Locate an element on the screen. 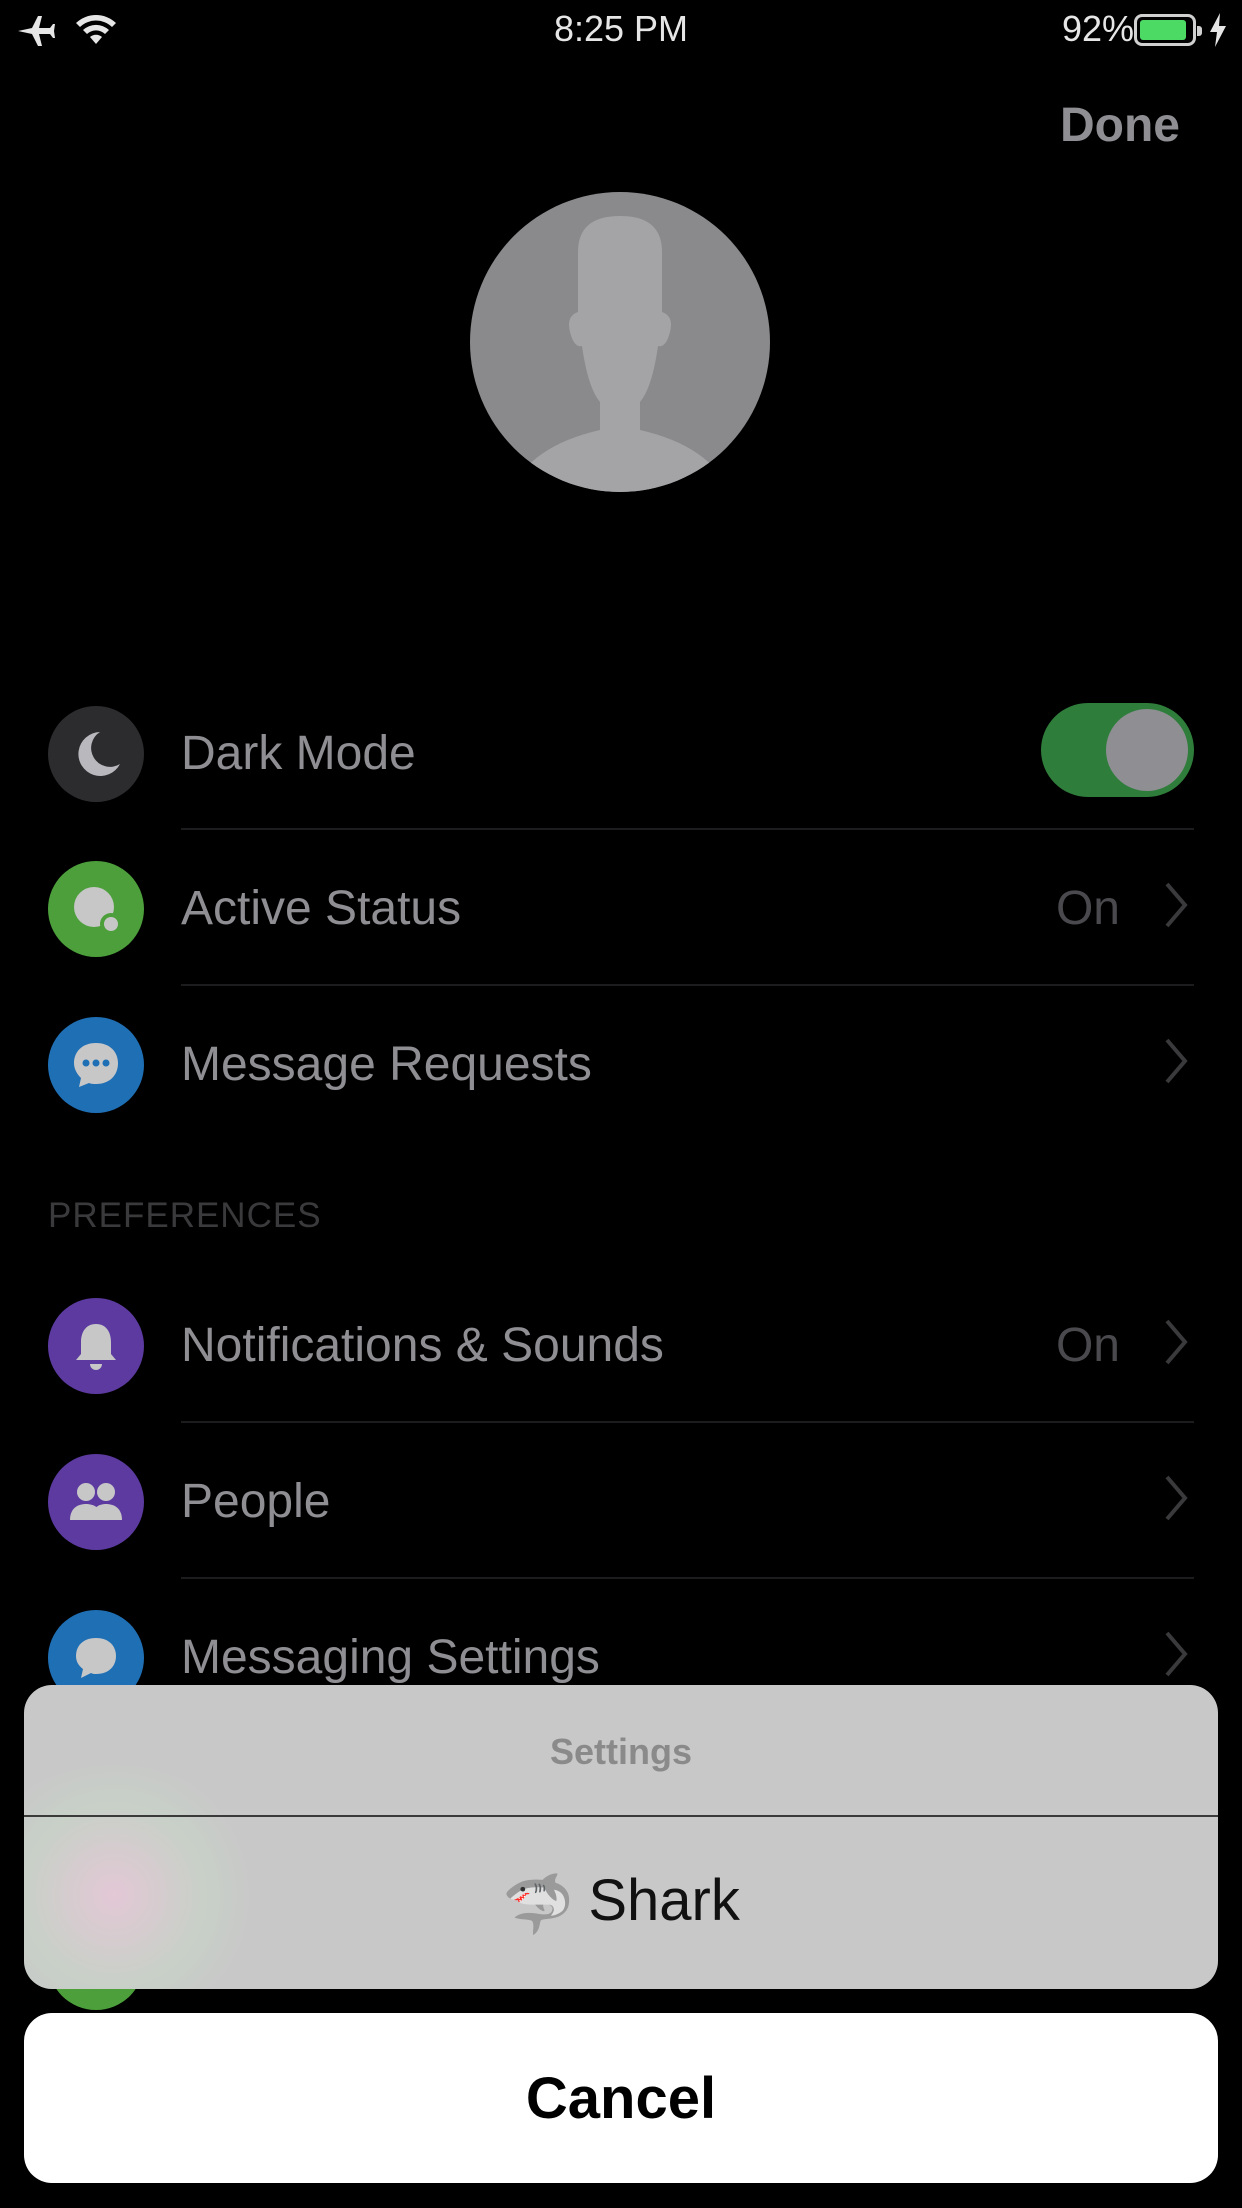  people-icon is located at coordinates (96, 1502).